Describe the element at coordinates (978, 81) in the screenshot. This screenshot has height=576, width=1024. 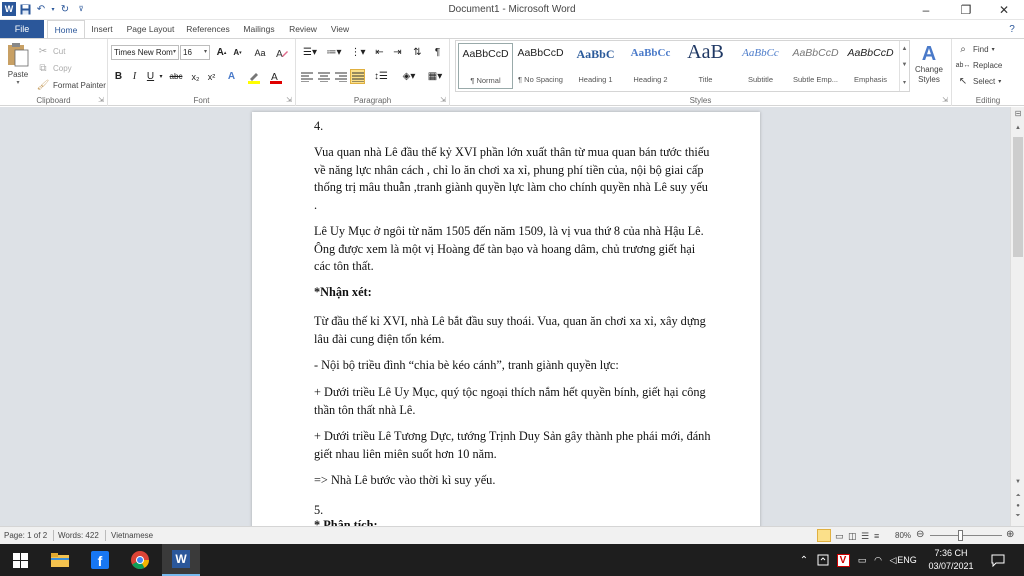
I see `select-button: ↖ Select ▾` at that location.